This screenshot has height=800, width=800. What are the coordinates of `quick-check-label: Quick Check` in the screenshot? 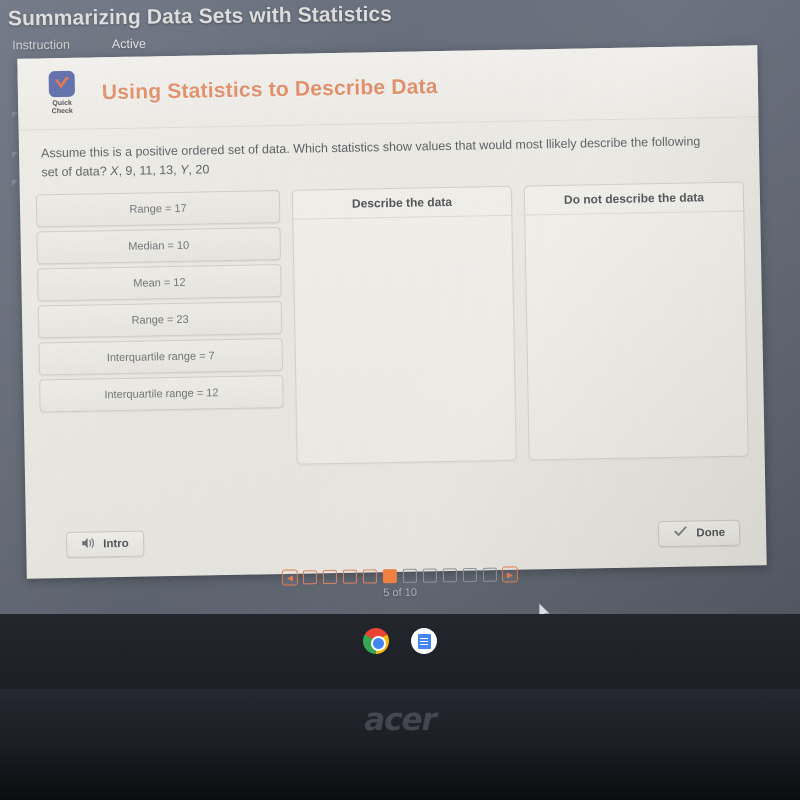 It's located at (62, 108).